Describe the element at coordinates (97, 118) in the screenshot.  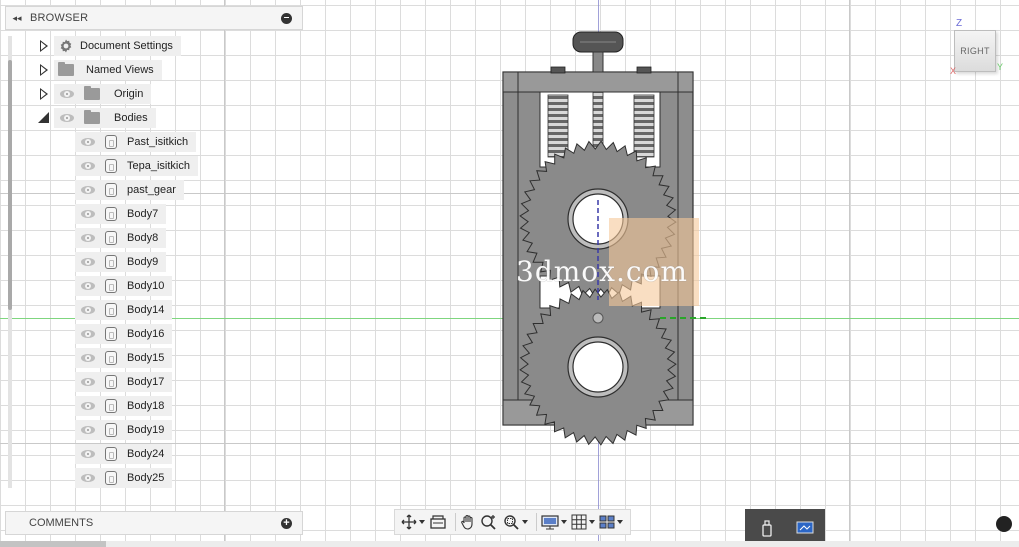
I see `tree-item-bodies: Bodies` at that location.